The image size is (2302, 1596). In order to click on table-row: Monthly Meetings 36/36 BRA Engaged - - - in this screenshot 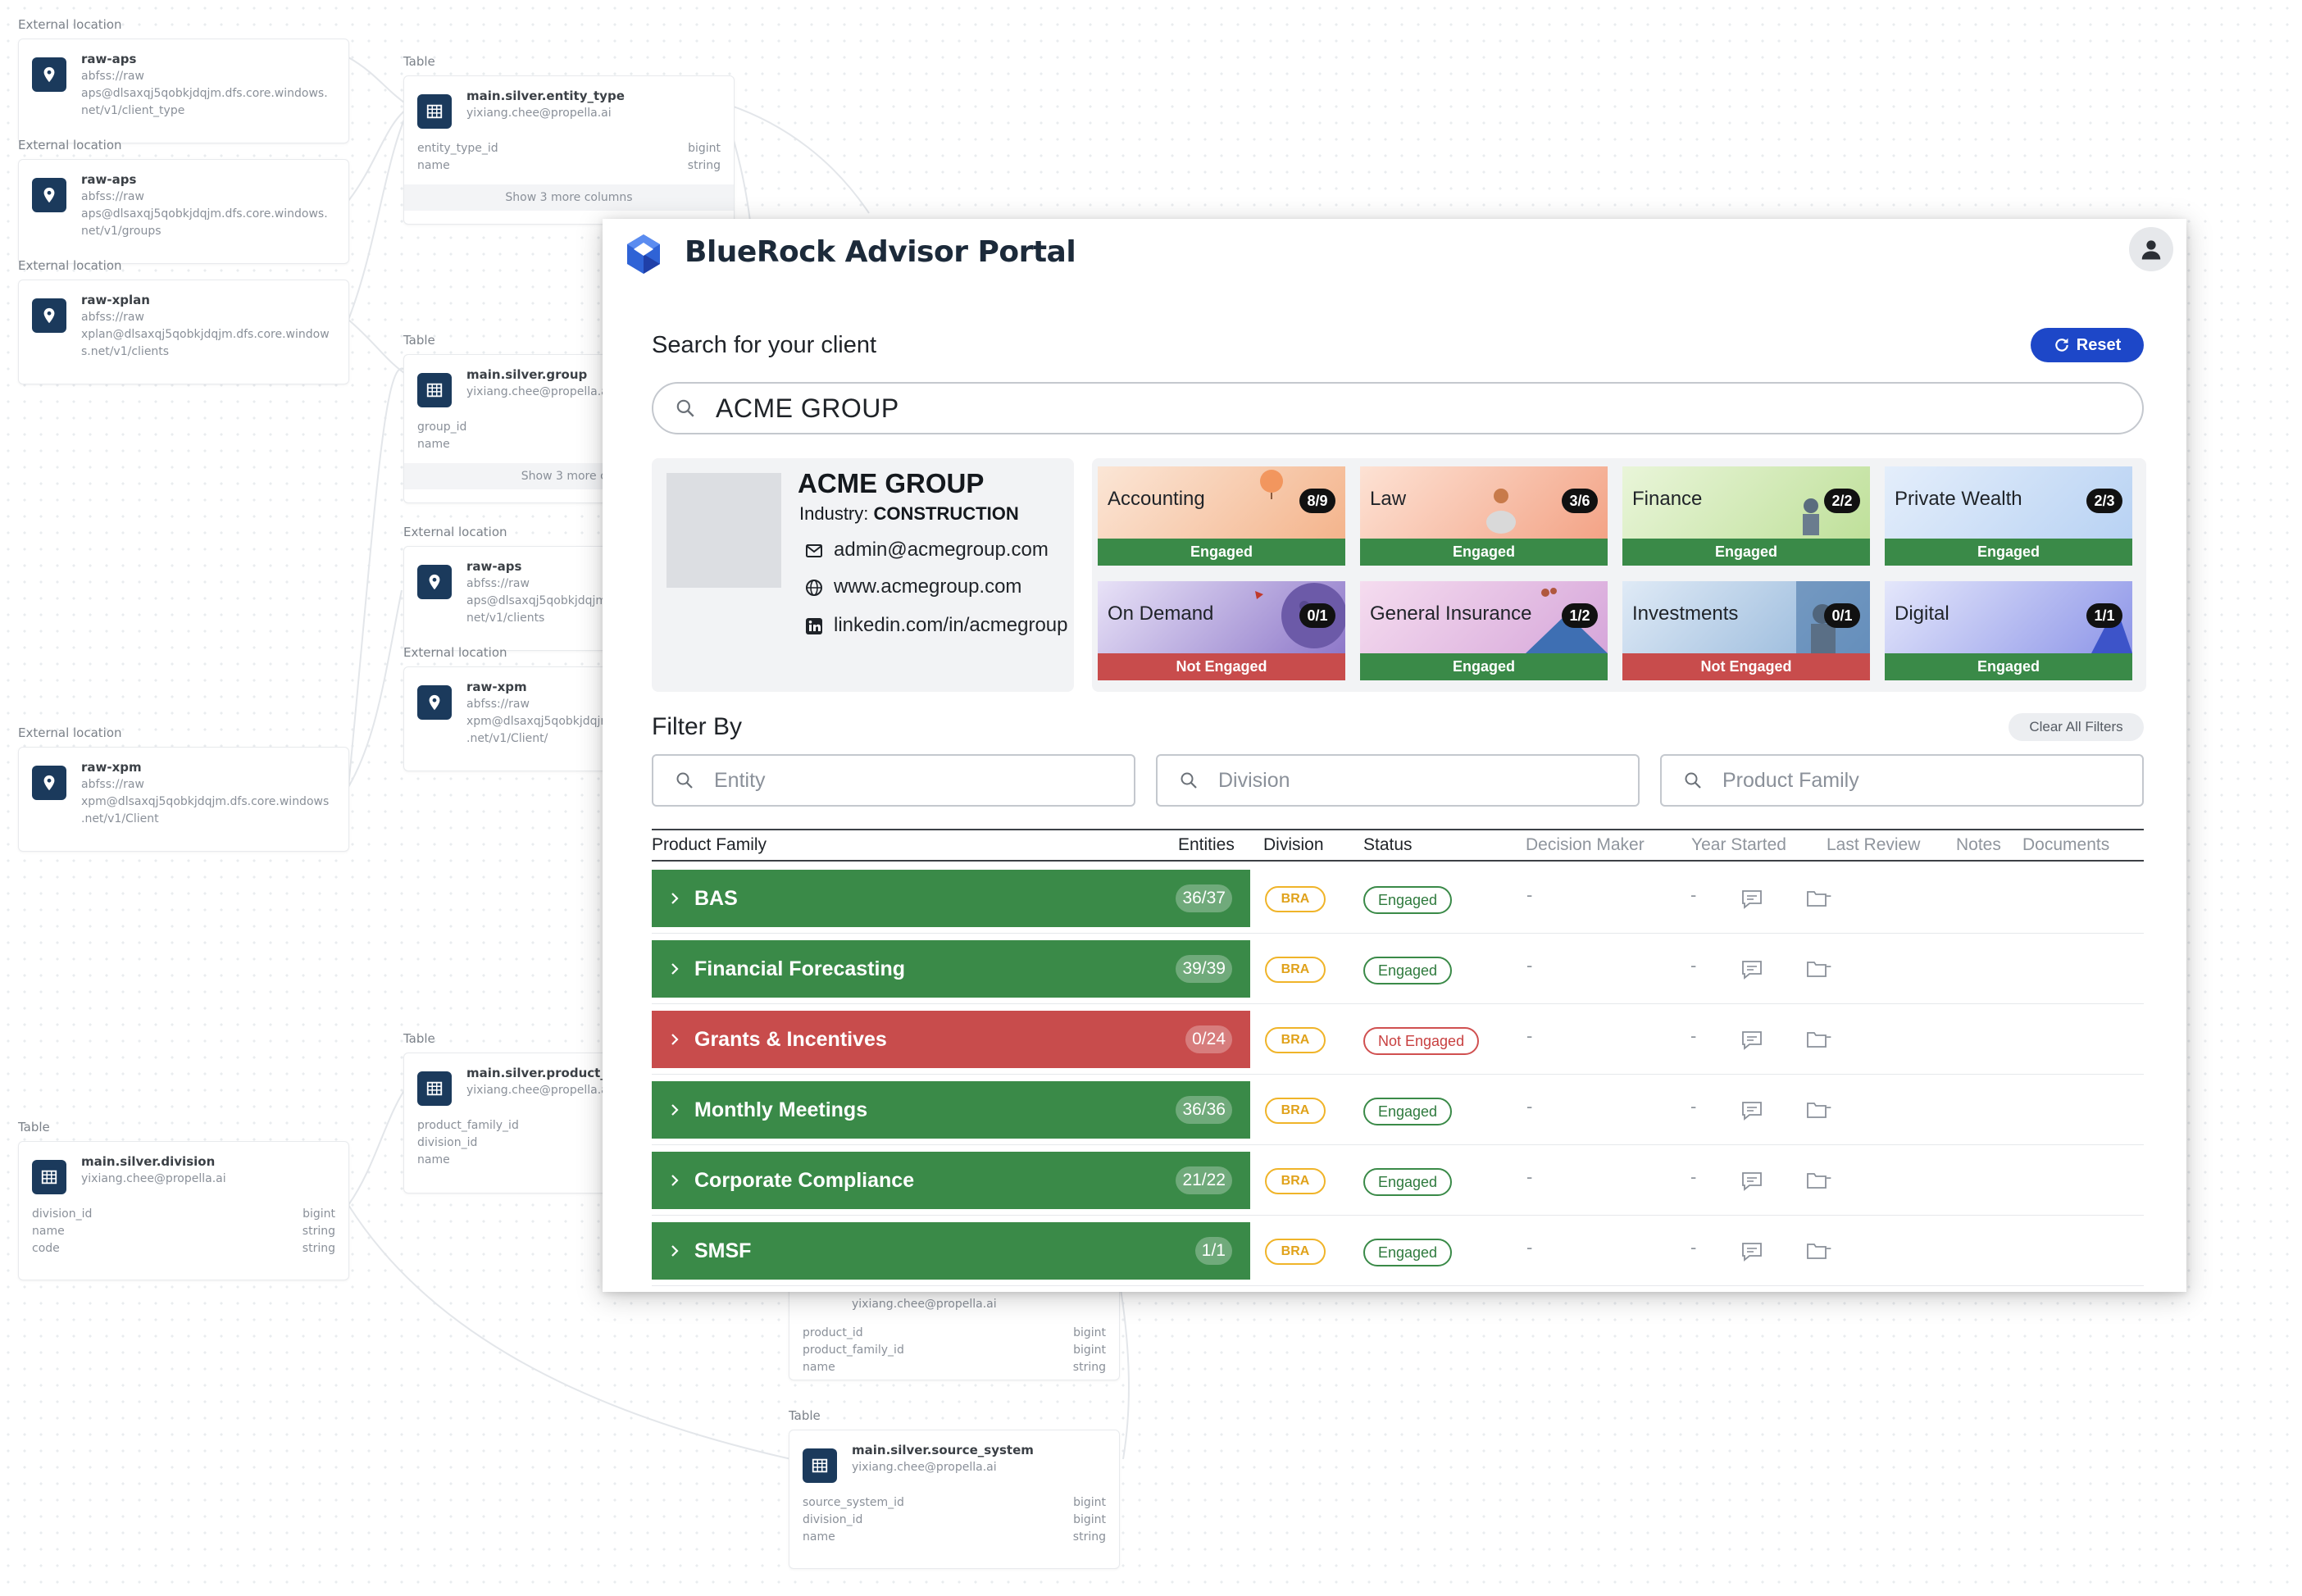, I will do `click(1398, 1110)`.